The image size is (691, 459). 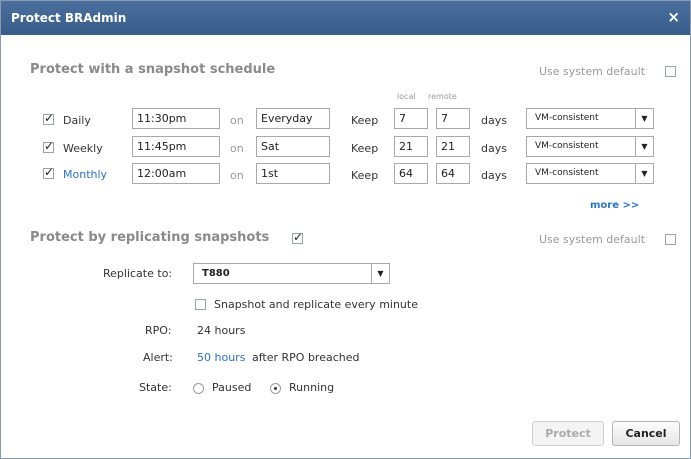 I want to click on weekly-time-input: 11:45pm, so click(x=176, y=146).